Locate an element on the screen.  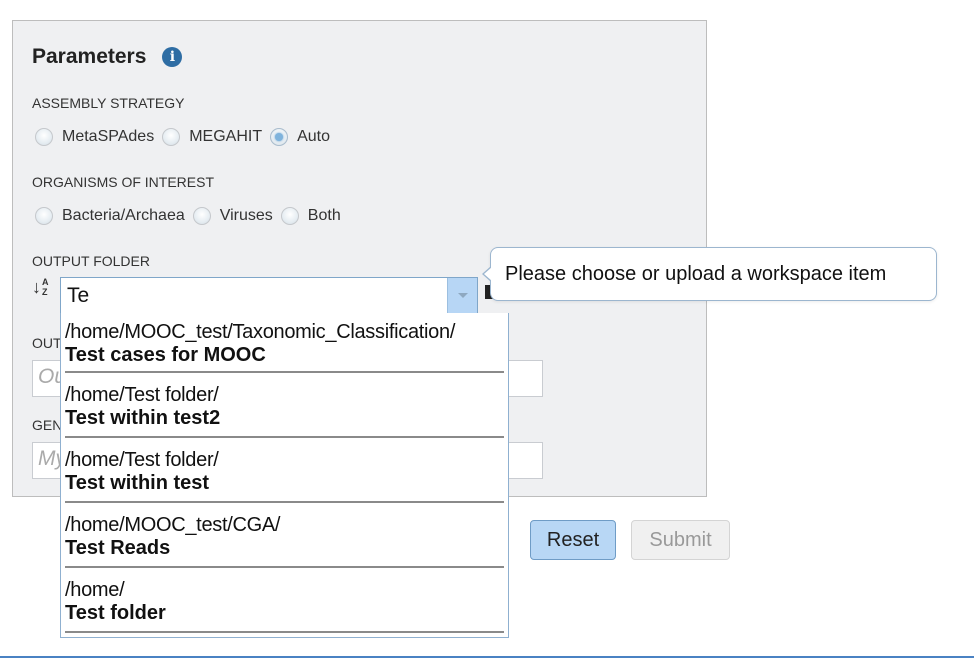
info-circle-icon: i is located at coordinates (172, 57).